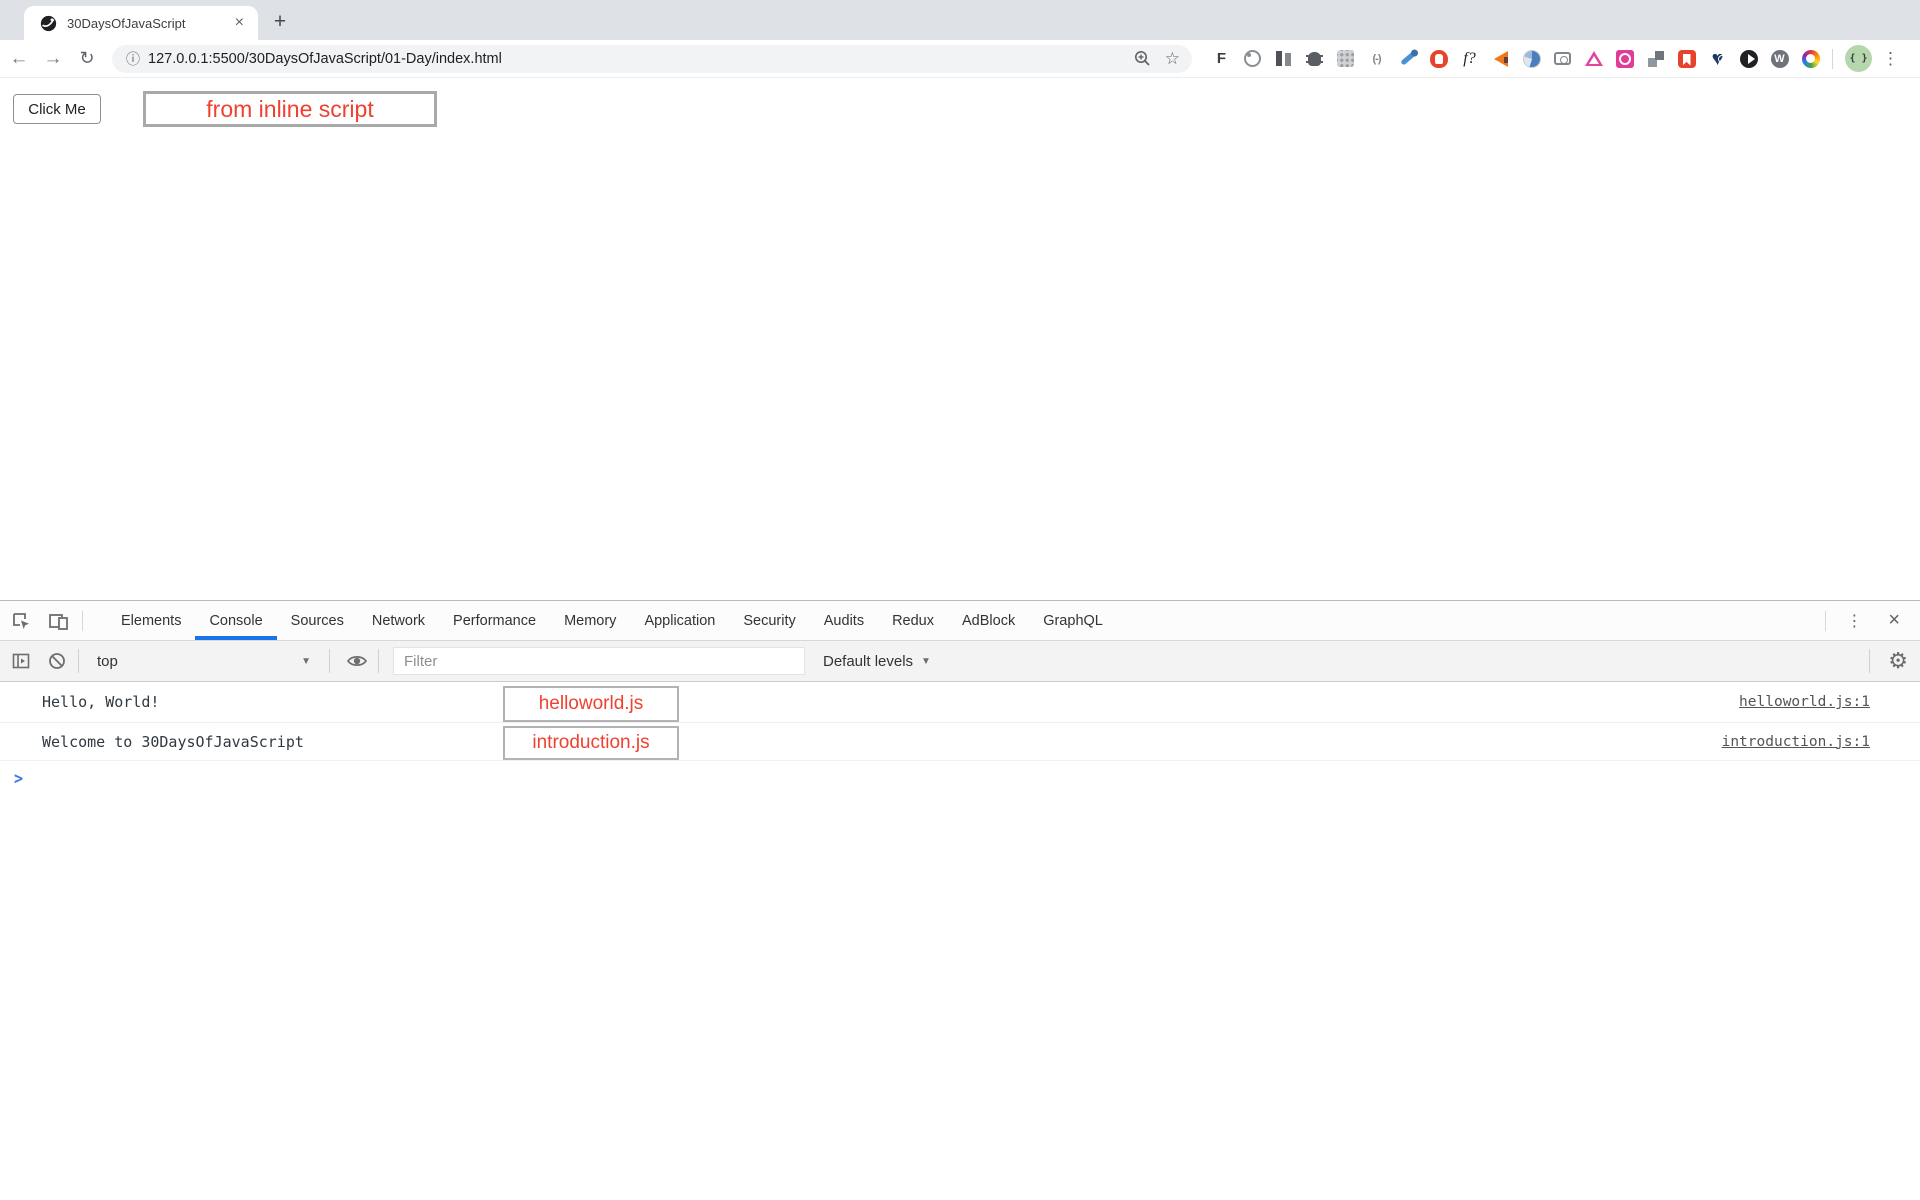 The height and width of the screenshot is (1200, 1920). I want to click on lens-icon, so click(1253, 59).